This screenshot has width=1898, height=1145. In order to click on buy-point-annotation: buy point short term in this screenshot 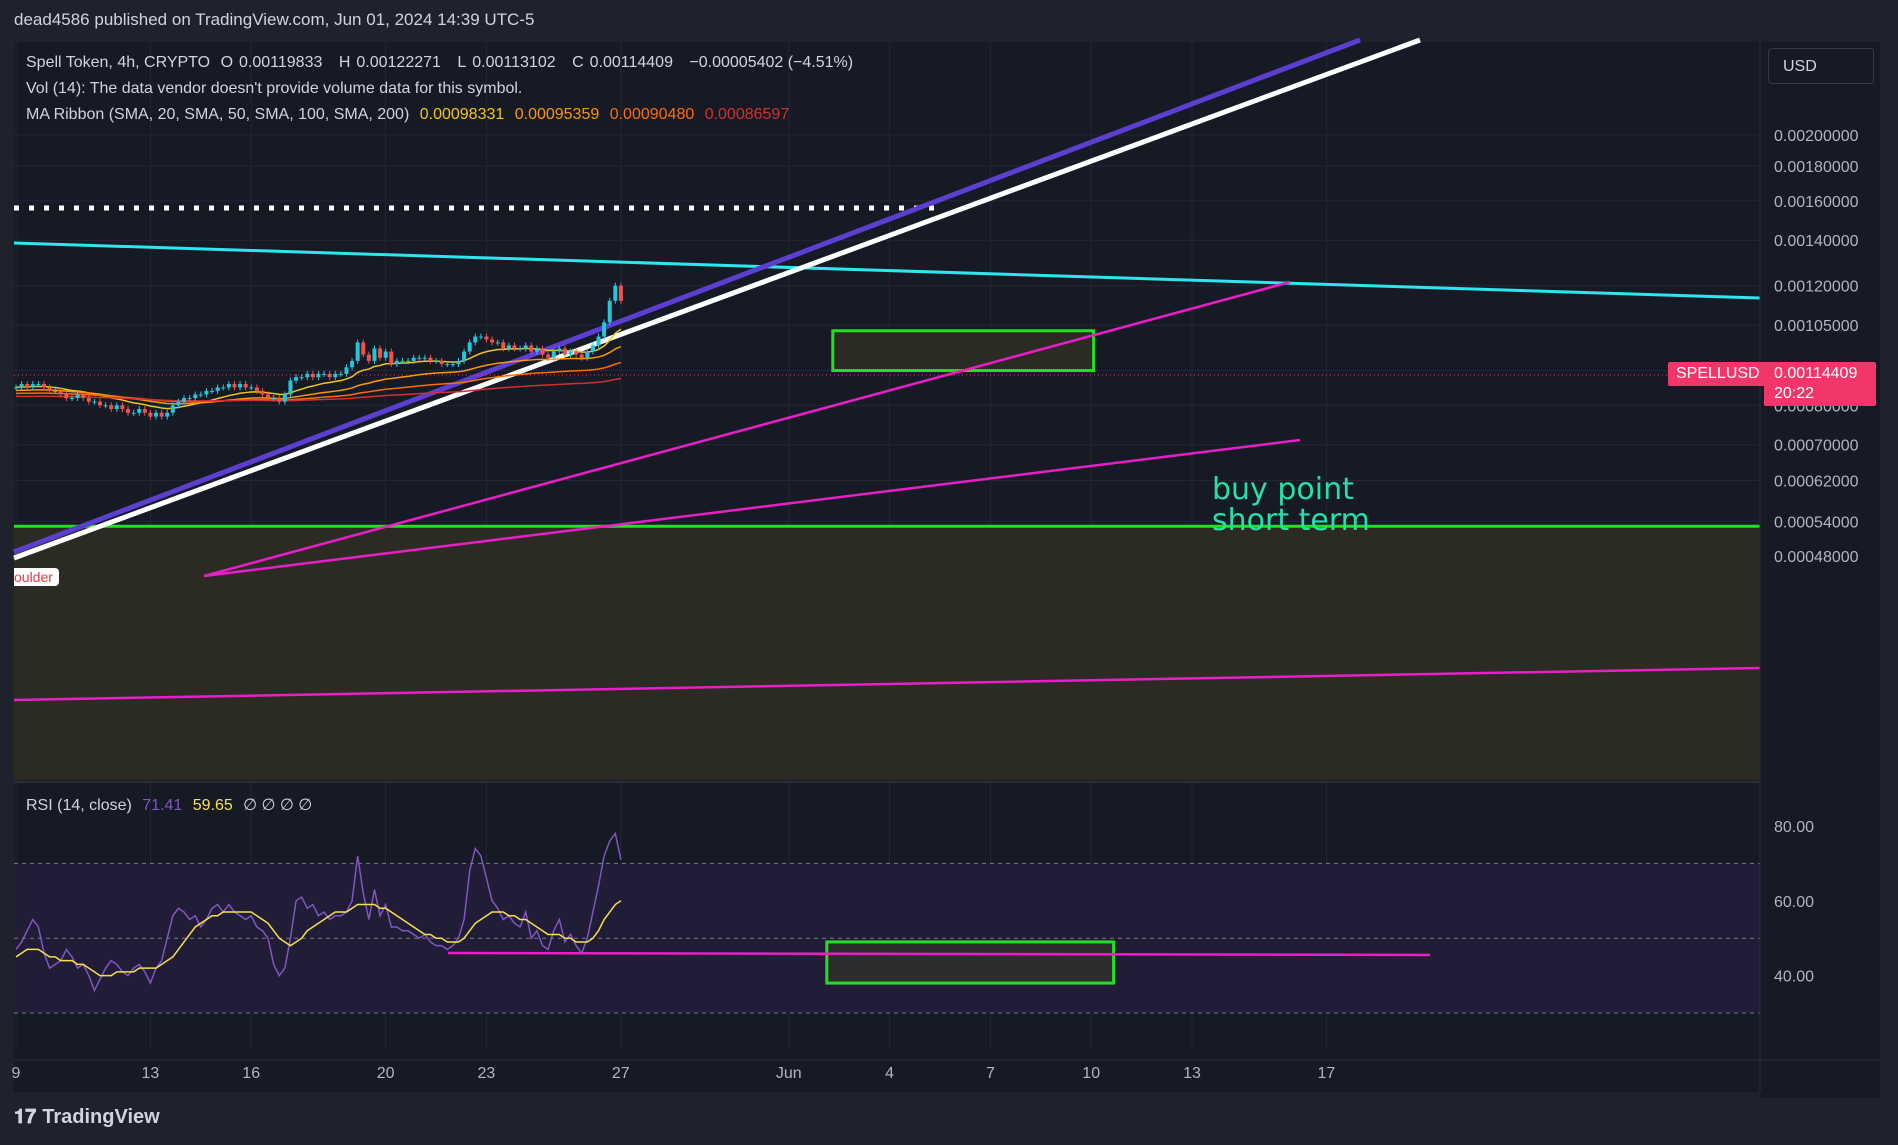, I will do `click(1291, 505)`.